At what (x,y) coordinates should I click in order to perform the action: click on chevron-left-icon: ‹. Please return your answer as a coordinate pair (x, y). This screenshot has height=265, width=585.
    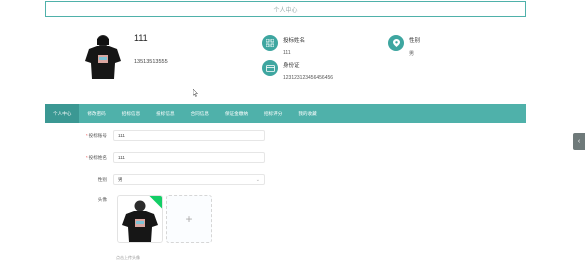
    Looking at the image, I should click on (579, 141).